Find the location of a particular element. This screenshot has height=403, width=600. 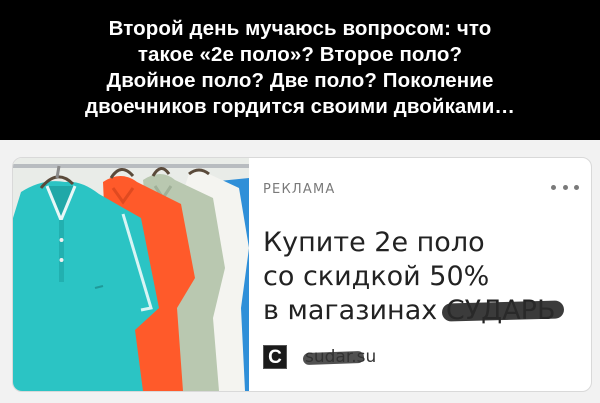

headline-line-2: со скидкой 50% is located at coordinates (376, 276).